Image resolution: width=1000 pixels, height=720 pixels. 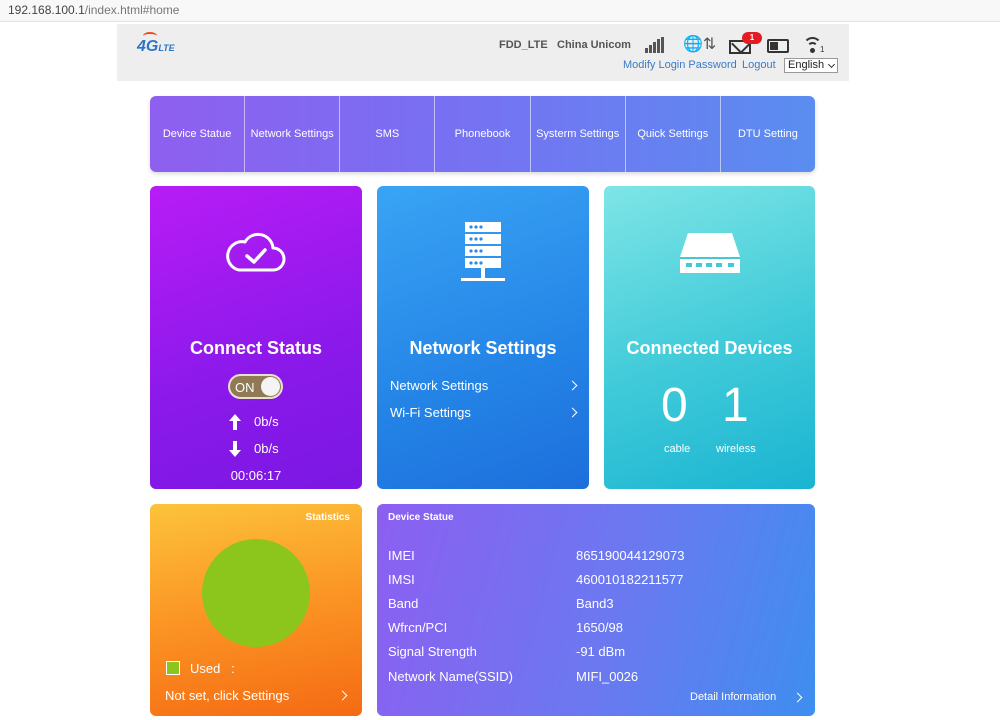 I want to click on network-settings-link: Network Settings, so click(x=485, y=388).